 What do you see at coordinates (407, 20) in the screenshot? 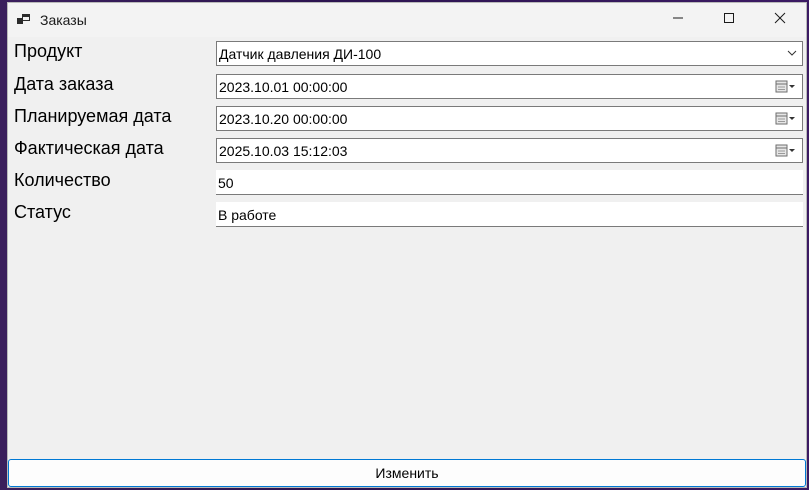
I see `title-bar: Заказы` at bounding box center [407, 20].